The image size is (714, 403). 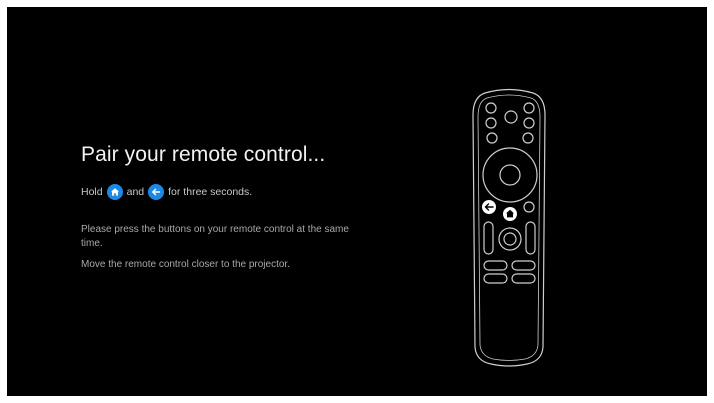 What do you see at coordinates (509, 227) in the screenshot?
I see `remote-control-illustration` at bounding box center [509, 227].